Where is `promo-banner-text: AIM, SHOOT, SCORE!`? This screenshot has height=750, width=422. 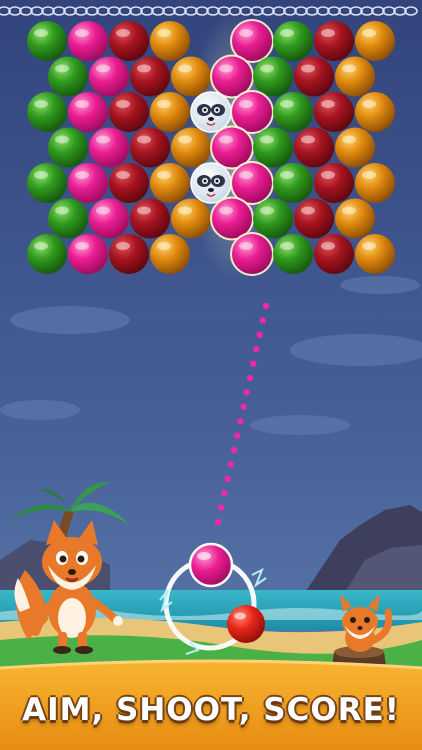 promo-banner-text: AIM, SHOOT, SCORE! is located at coordinates (211, 710).